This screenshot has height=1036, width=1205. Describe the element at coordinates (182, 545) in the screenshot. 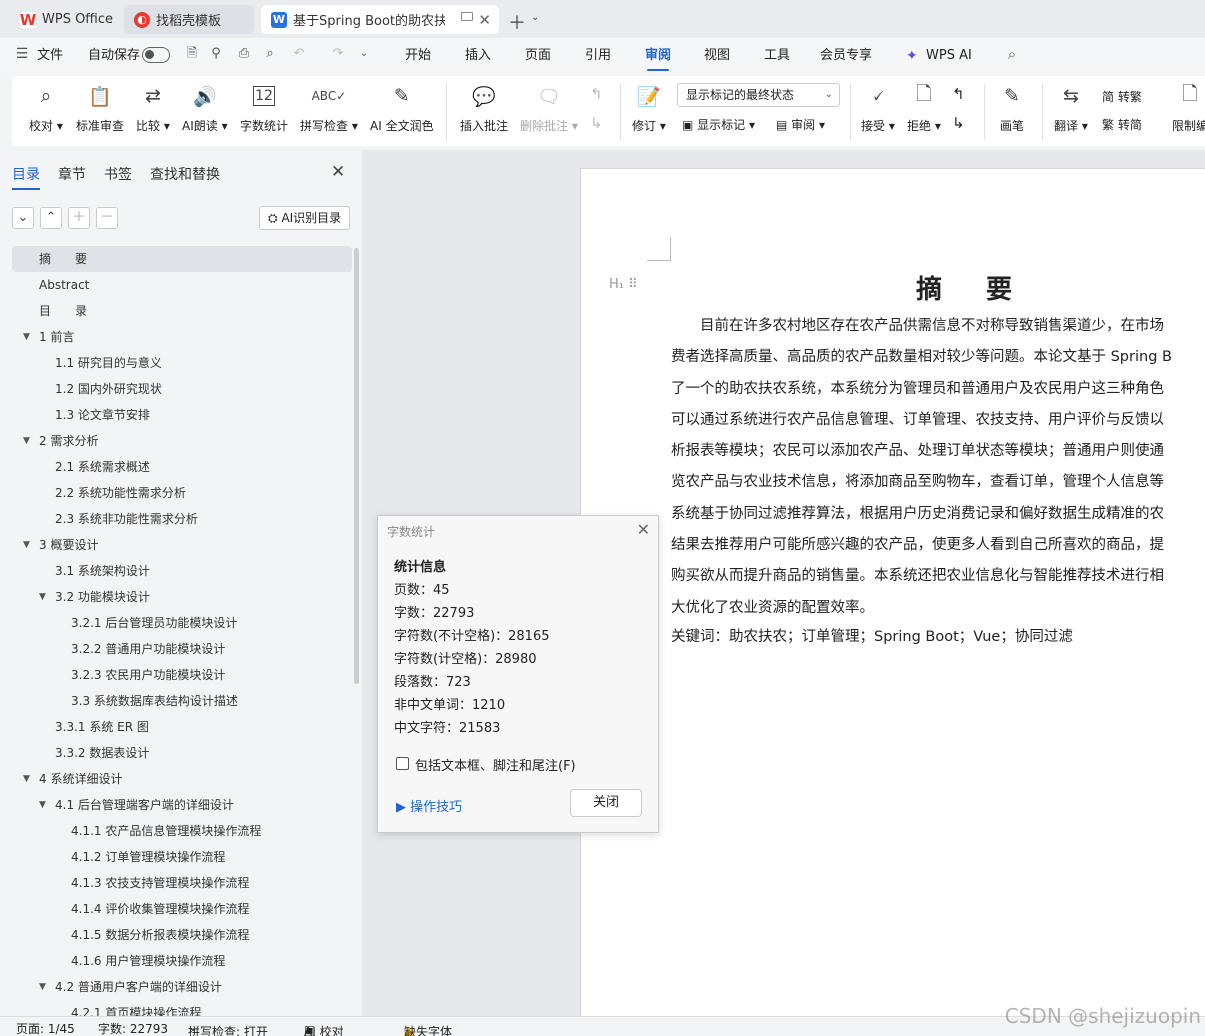

I see `toc-item: ▼ 3 概要设计` at that location.